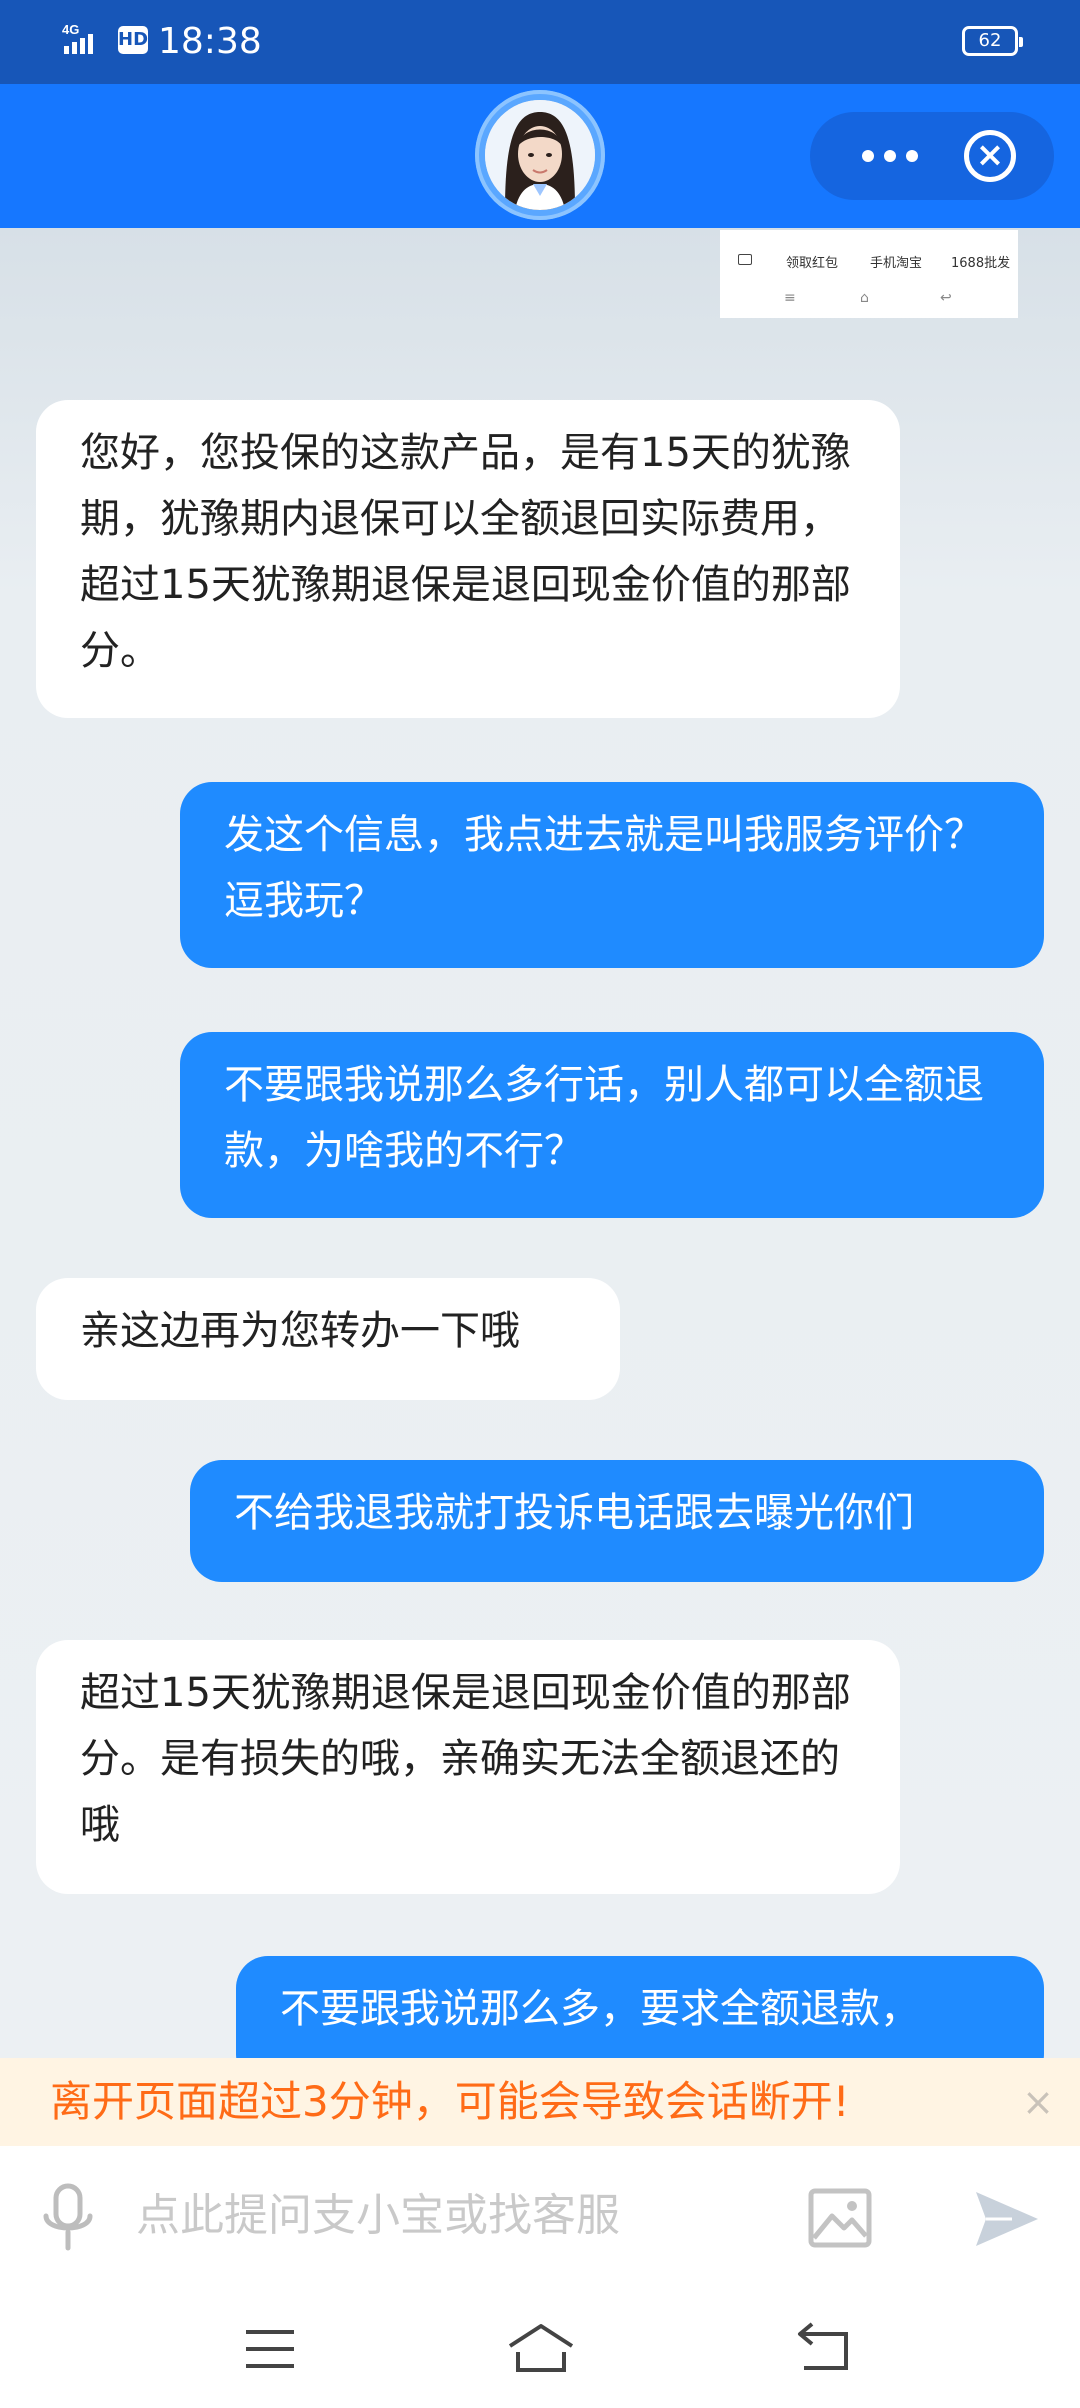 Image resolution: width=1080 pixels, height=2408 pixels. I want to click on strip-item-taobao: 手机淘宝, so click(896, 261).